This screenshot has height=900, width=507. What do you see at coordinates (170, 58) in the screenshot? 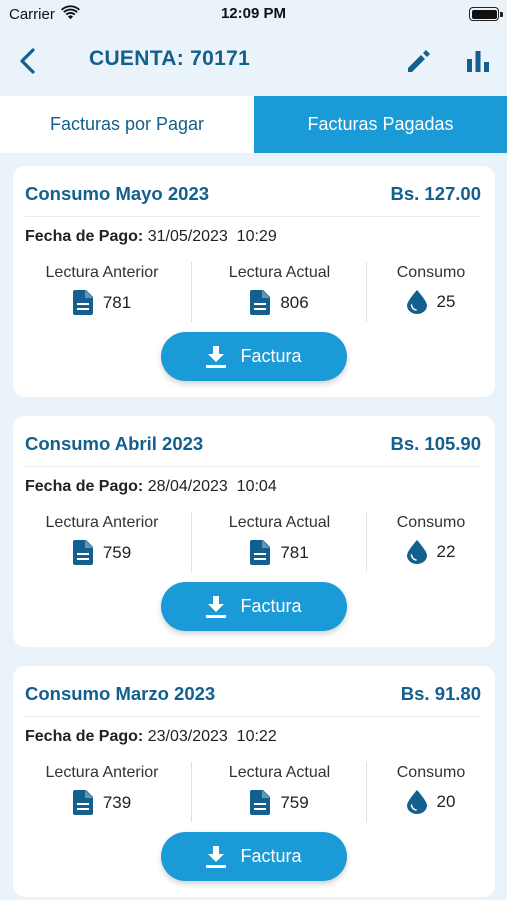
I see `page-title: CUENTA: 70171` at bounding box center [170, 58].